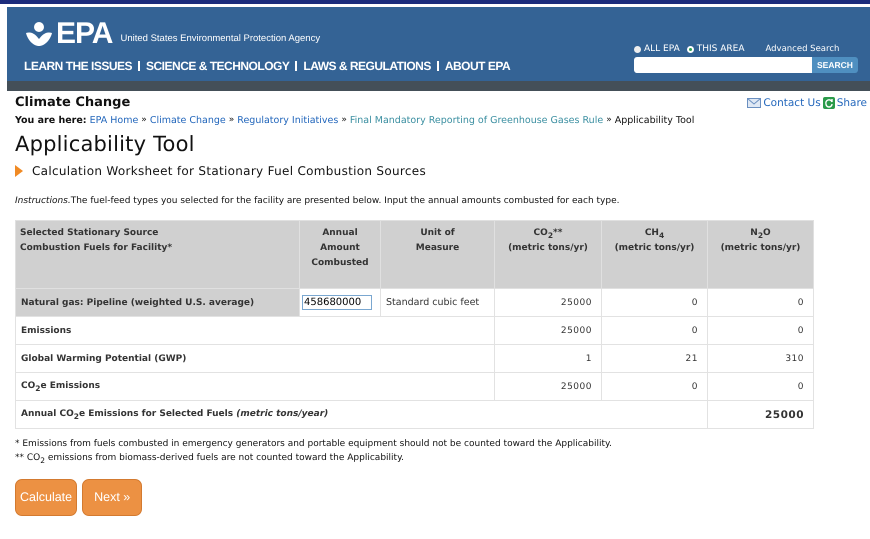  What do you see at coordinates (851, 102) in the screenshot?
I see `share-link: Share` at bounding box center [851, 102].